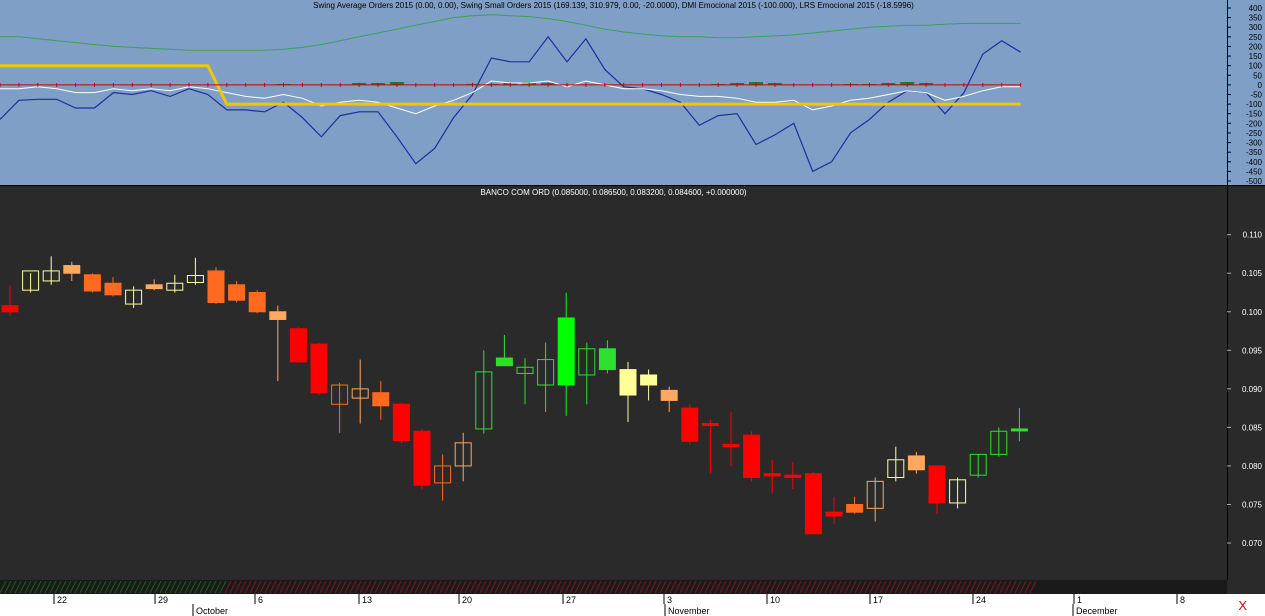  I want to click on indicator-y-tick-label: 50, so click(1257, 75).